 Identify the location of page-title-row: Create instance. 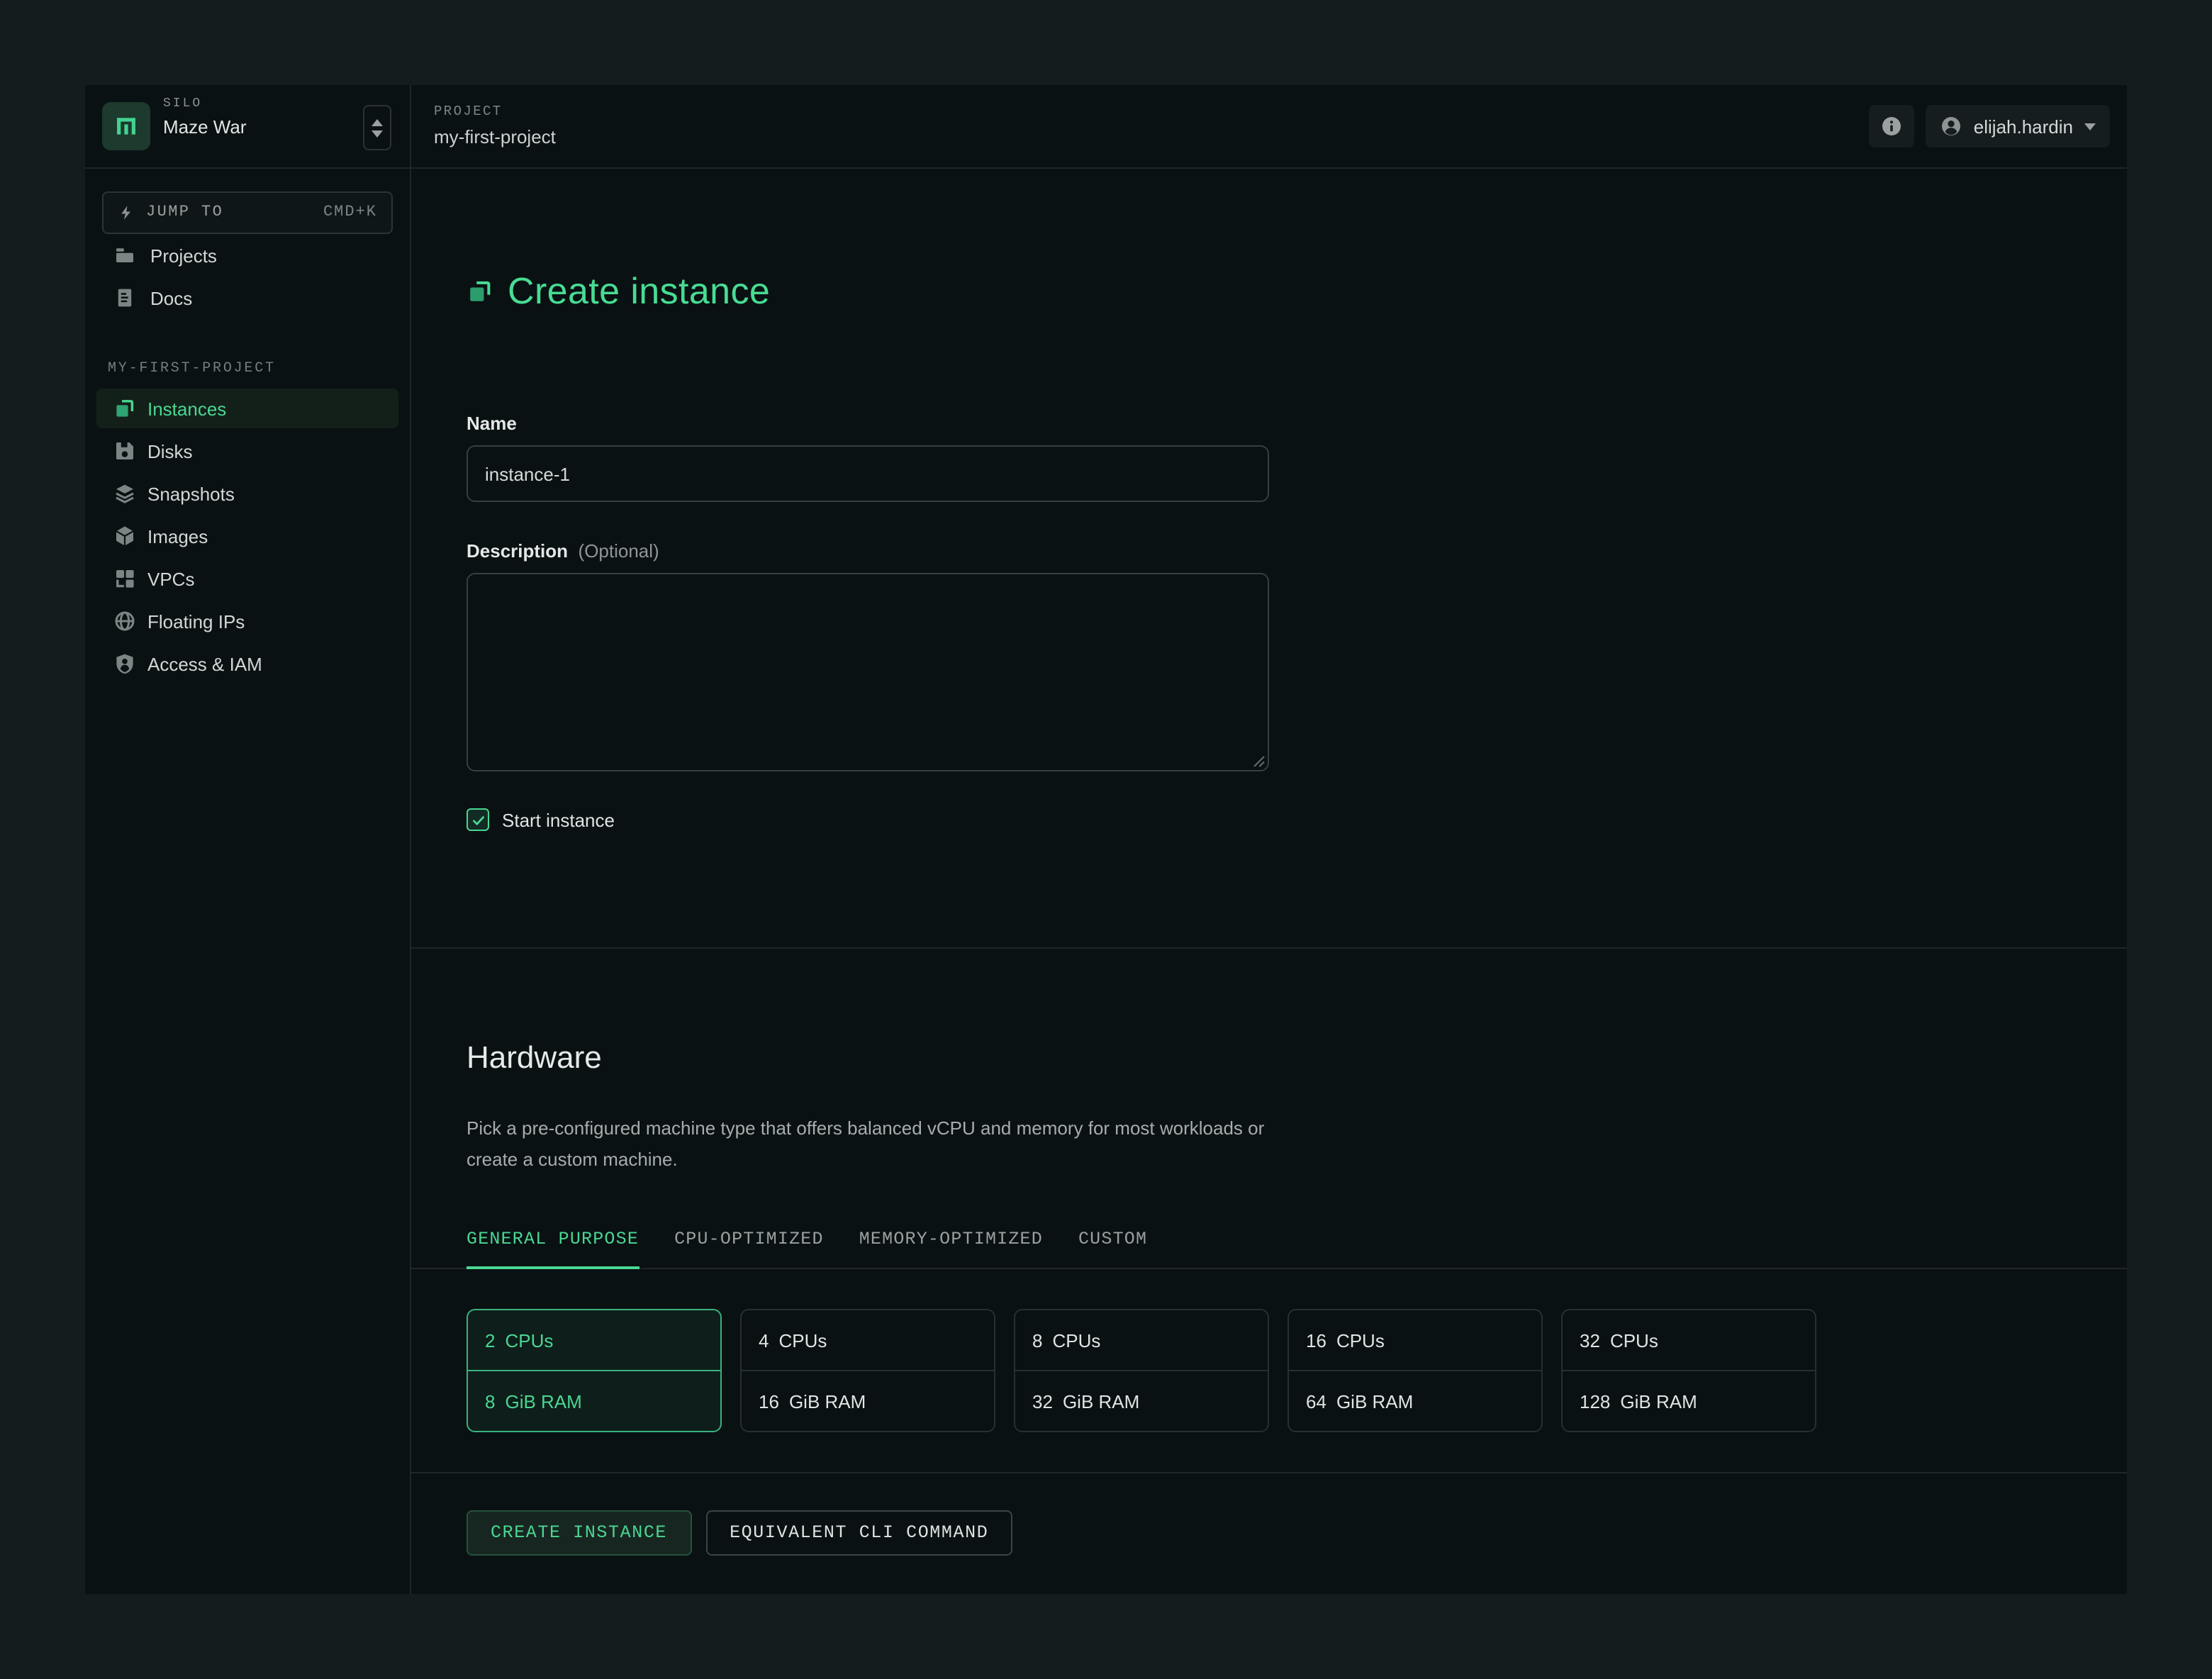
(1297, 291).